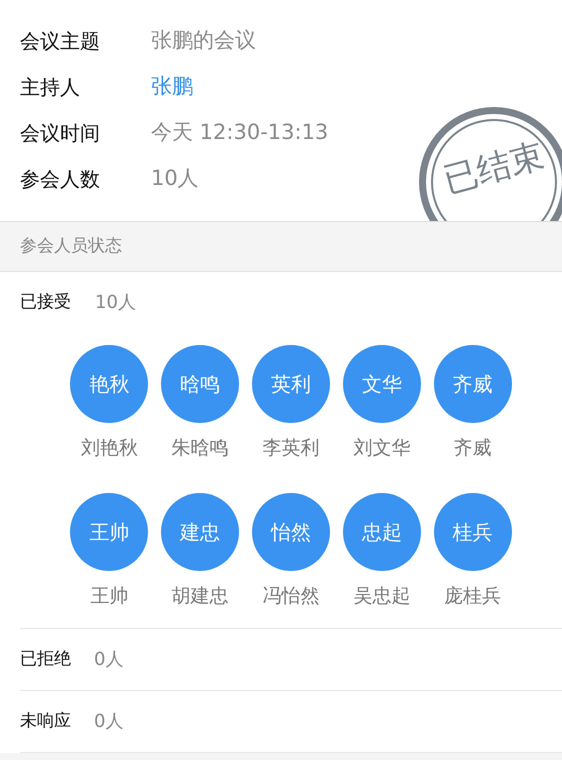 This screenshot has height=760, width=562. What do you see at coordinates (60, 41) in the screenshot?
I see `field-label: 会议主题` at bounding box center [60, 41].